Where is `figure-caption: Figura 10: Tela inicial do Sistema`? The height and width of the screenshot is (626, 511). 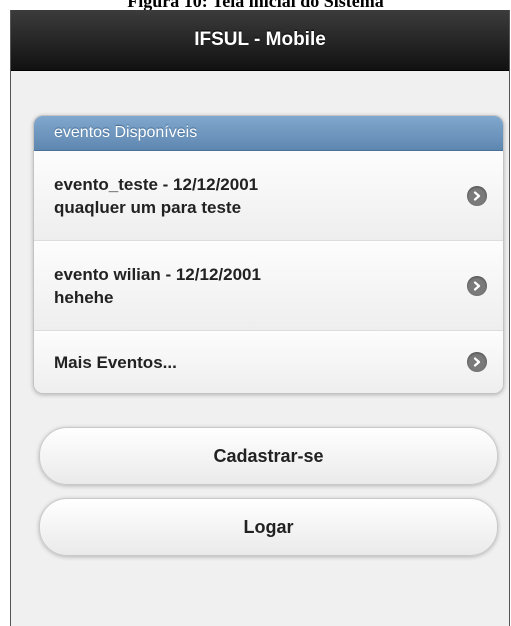 figure-caption: Figura 10: Tela inicial do Sistema is located at coordinates (255, 5).